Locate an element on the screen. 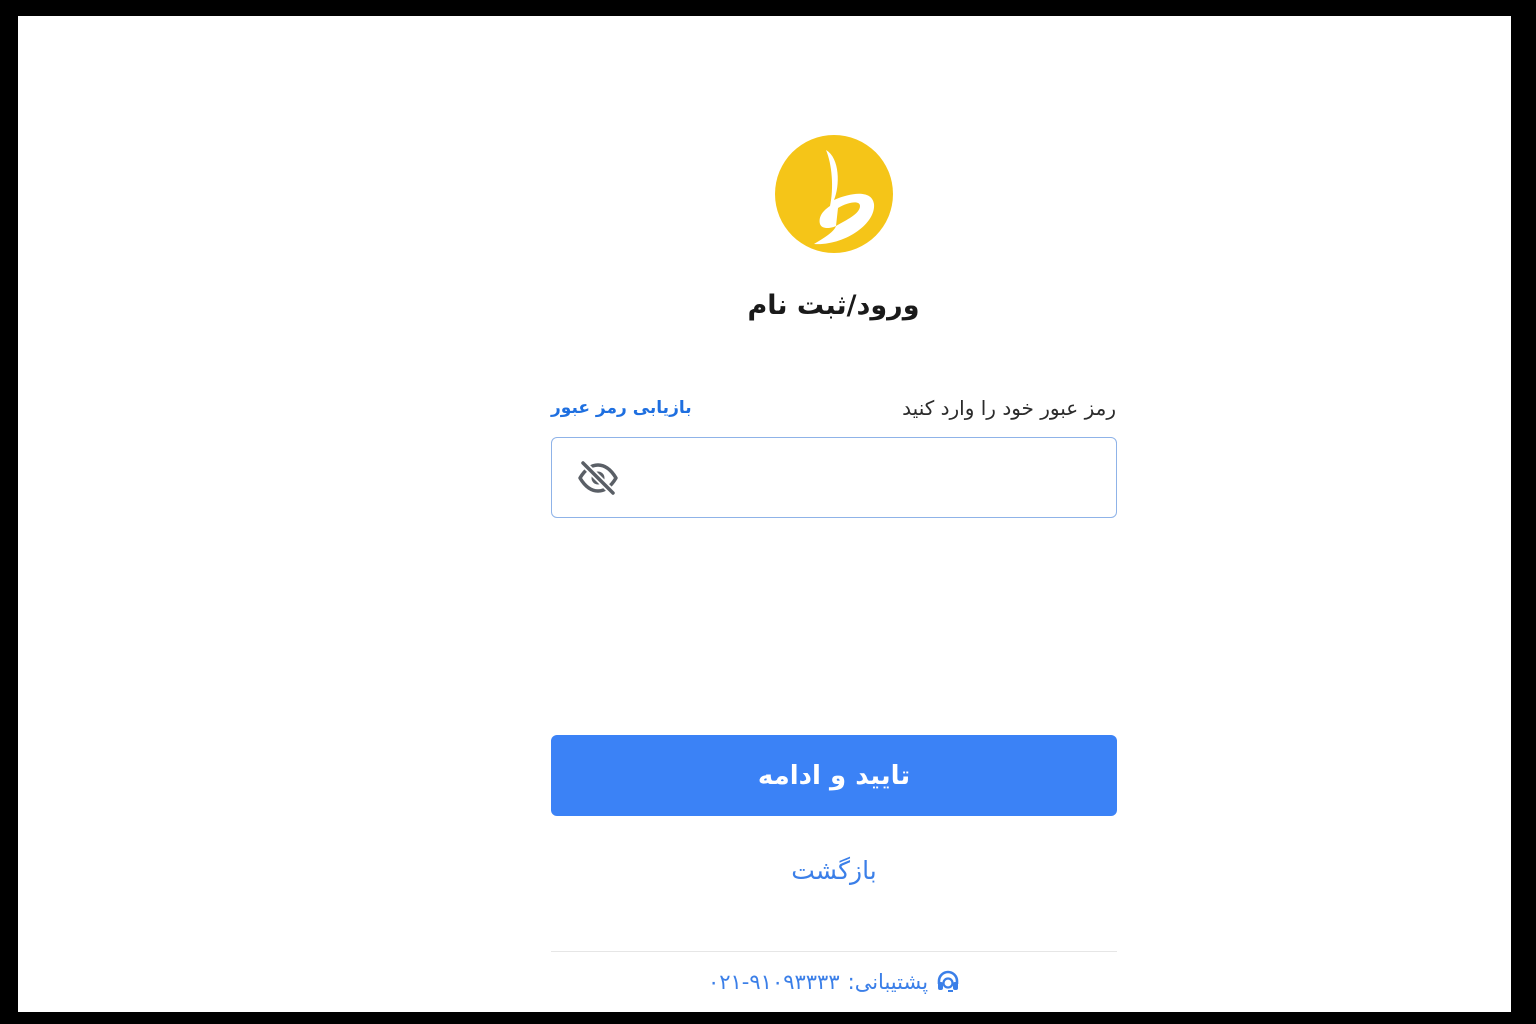 Image resolution: width=1536 pixels, height=1024 pixels. support-label: پشتیبانی: is located at coordinates (888, 982).